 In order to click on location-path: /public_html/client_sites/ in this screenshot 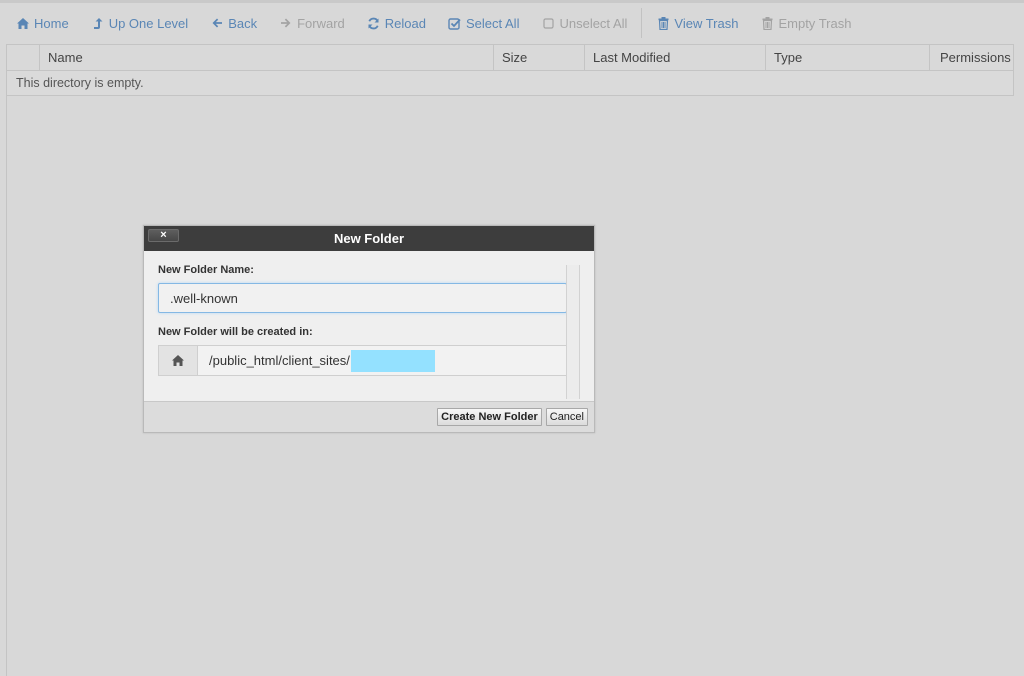, I will do `click(316, 360)`.